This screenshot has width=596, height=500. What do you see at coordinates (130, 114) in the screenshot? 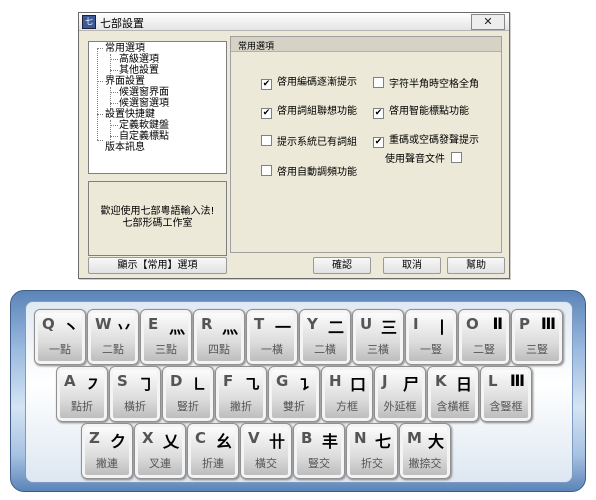
I see `tree-item-shortcuts: 設置快捷鍵` at bounding box center [130, 114].